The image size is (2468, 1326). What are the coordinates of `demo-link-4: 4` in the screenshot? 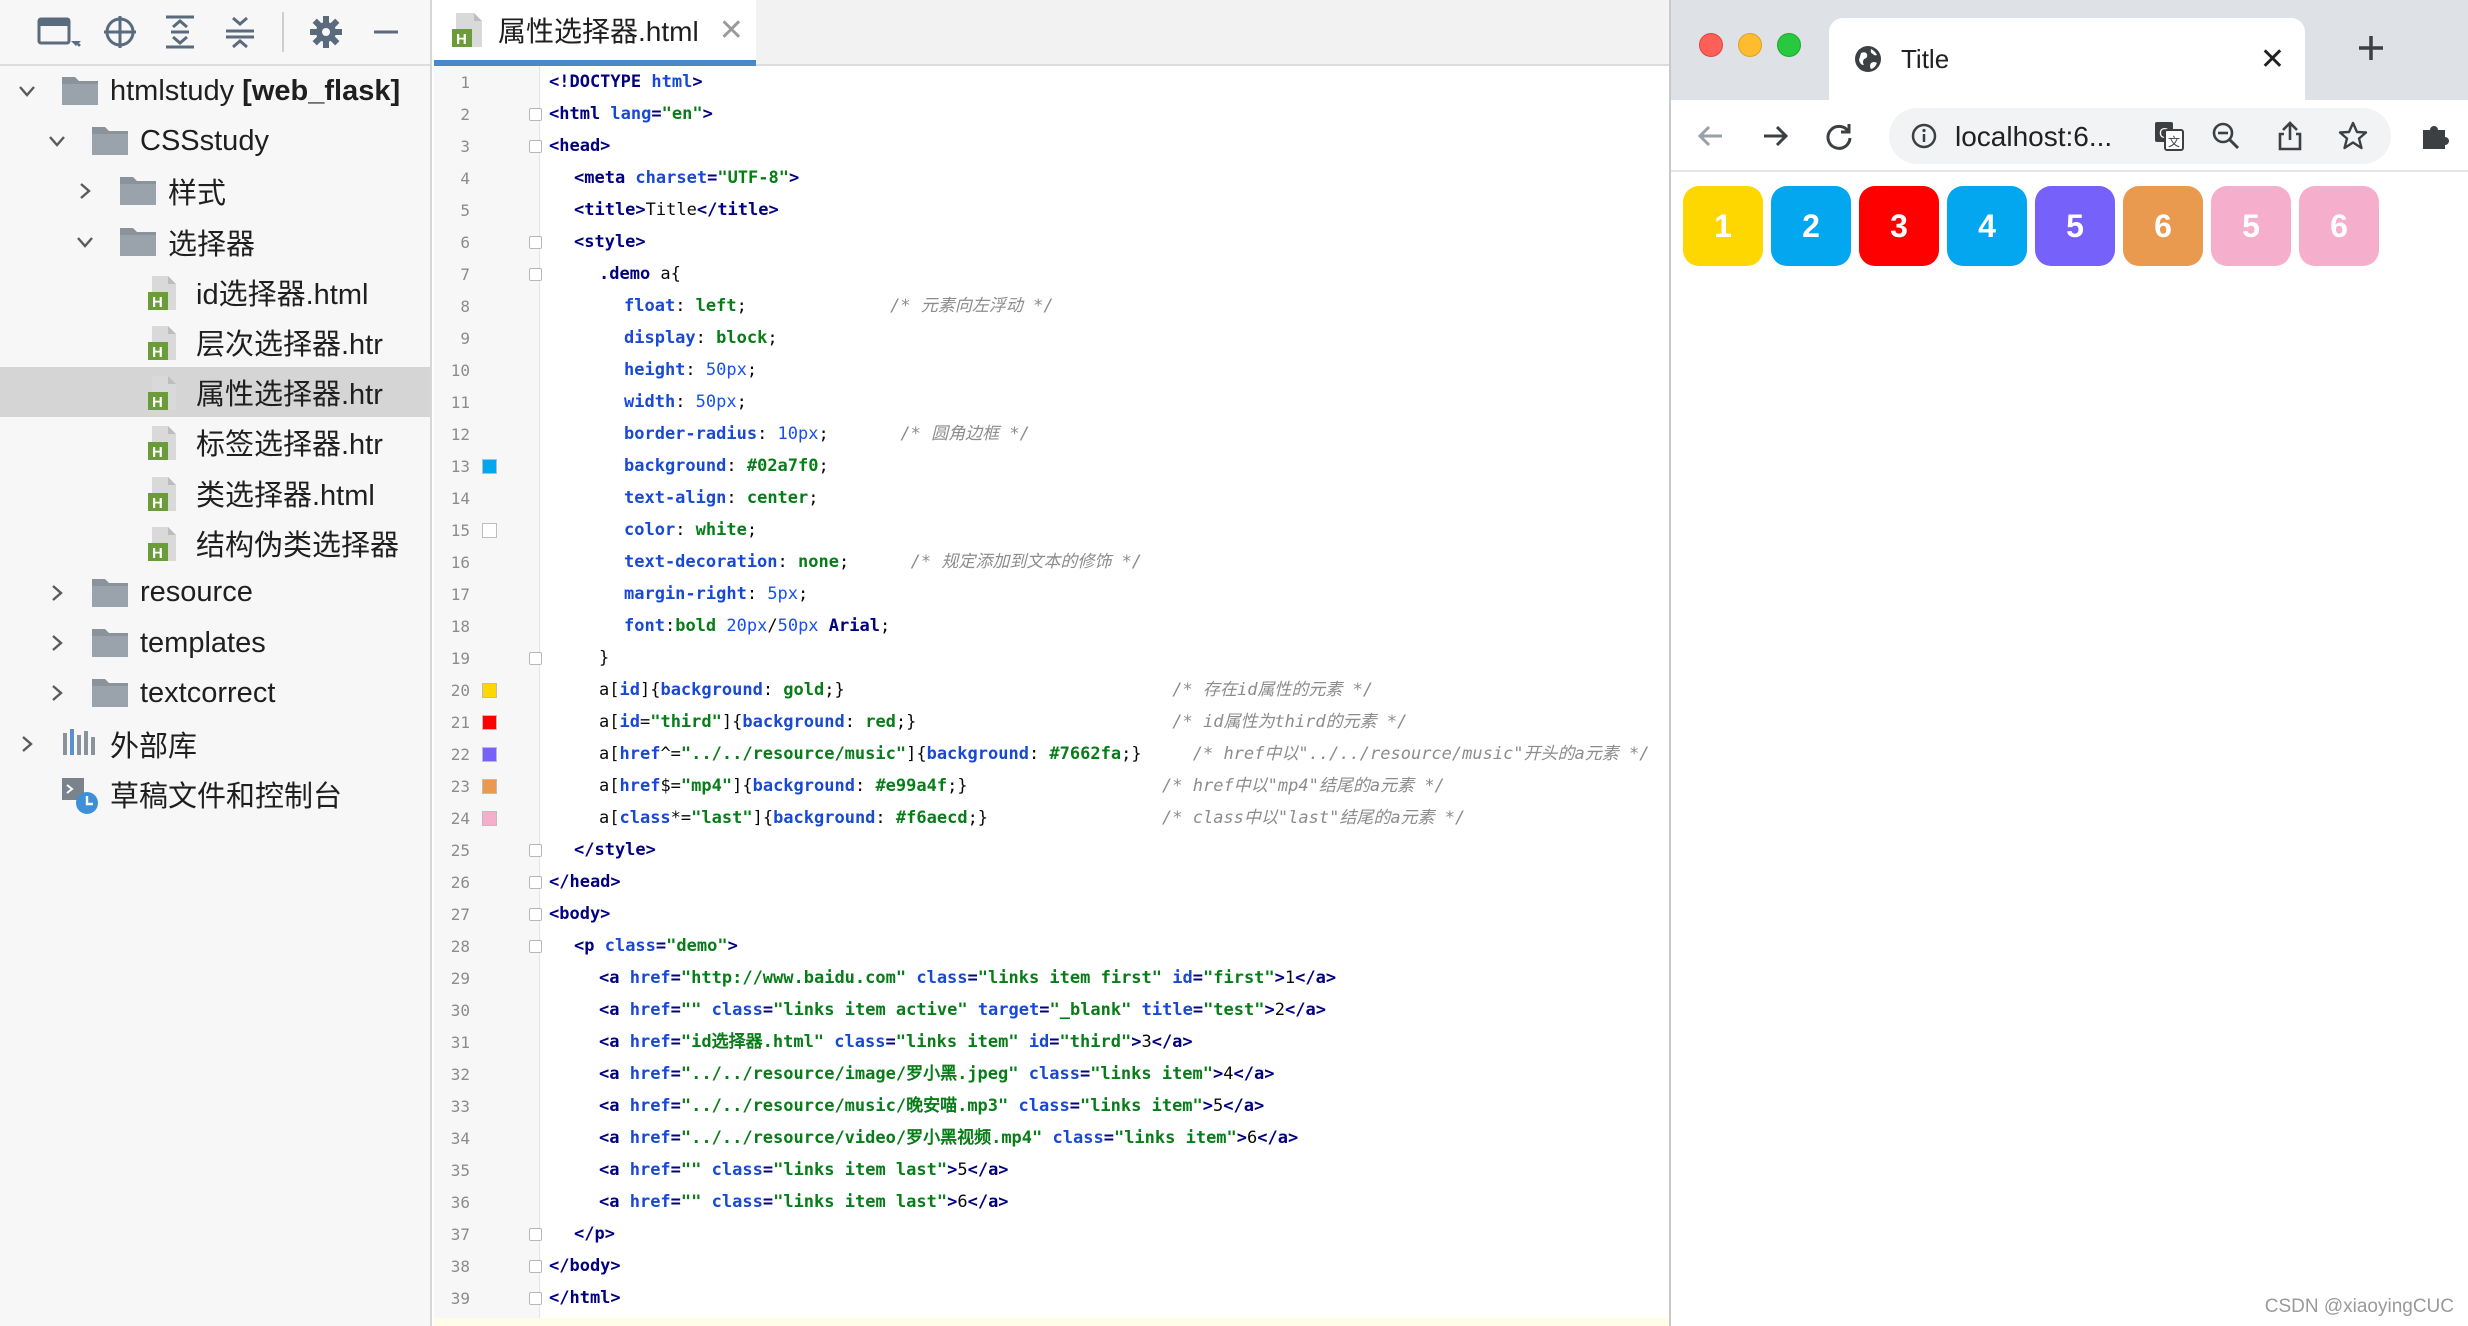 It's located at (1987, 226).